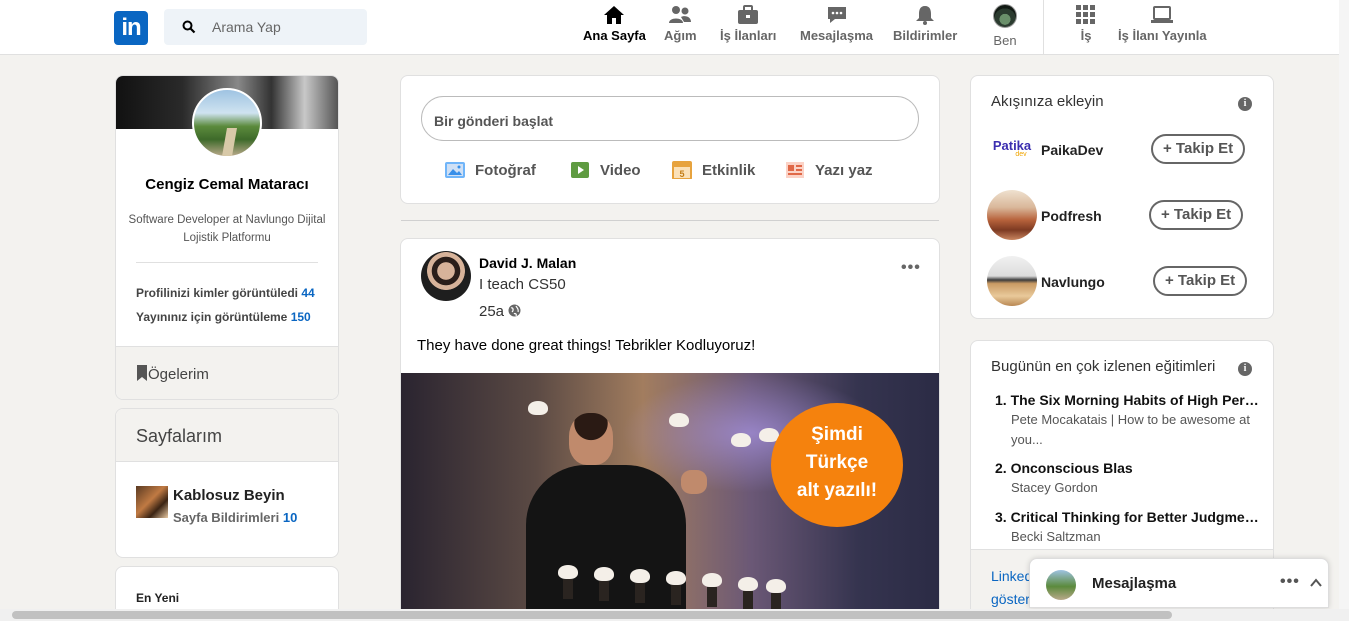 The height and width of the screenshot is (621, 1349). I want to click on follow-name: PaikaDev, so click(1072, 150).